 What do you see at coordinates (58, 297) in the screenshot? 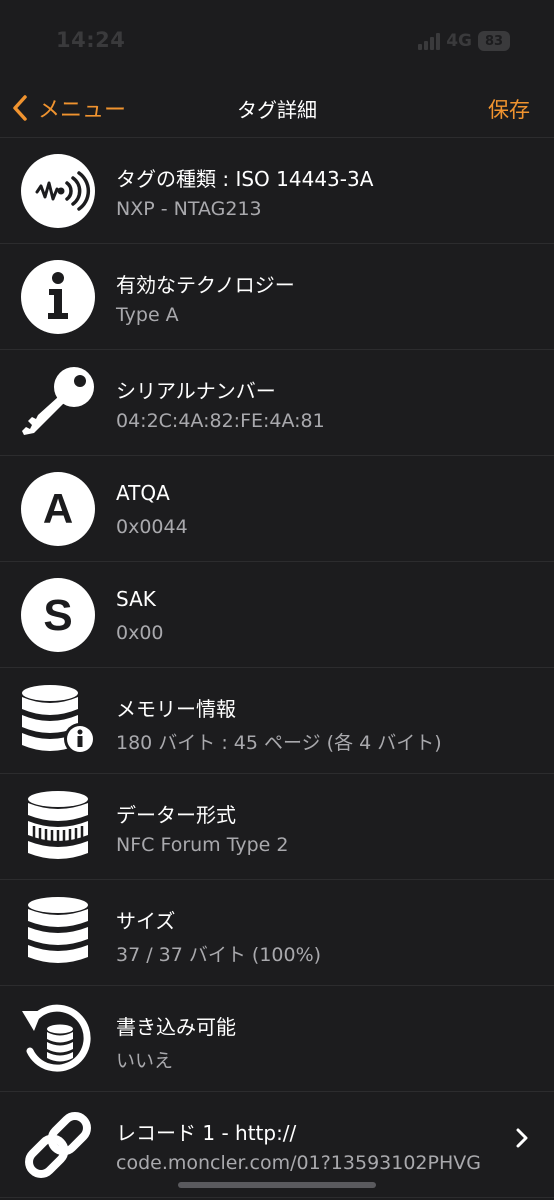
I see `info-icon` at bounding box center [58, 297].